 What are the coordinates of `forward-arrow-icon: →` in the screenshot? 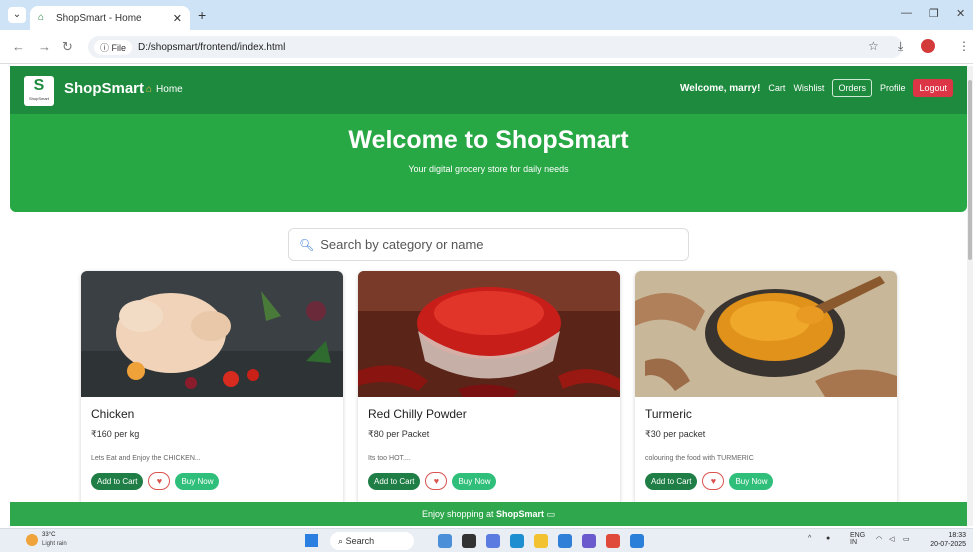 It's located at (44, 46).